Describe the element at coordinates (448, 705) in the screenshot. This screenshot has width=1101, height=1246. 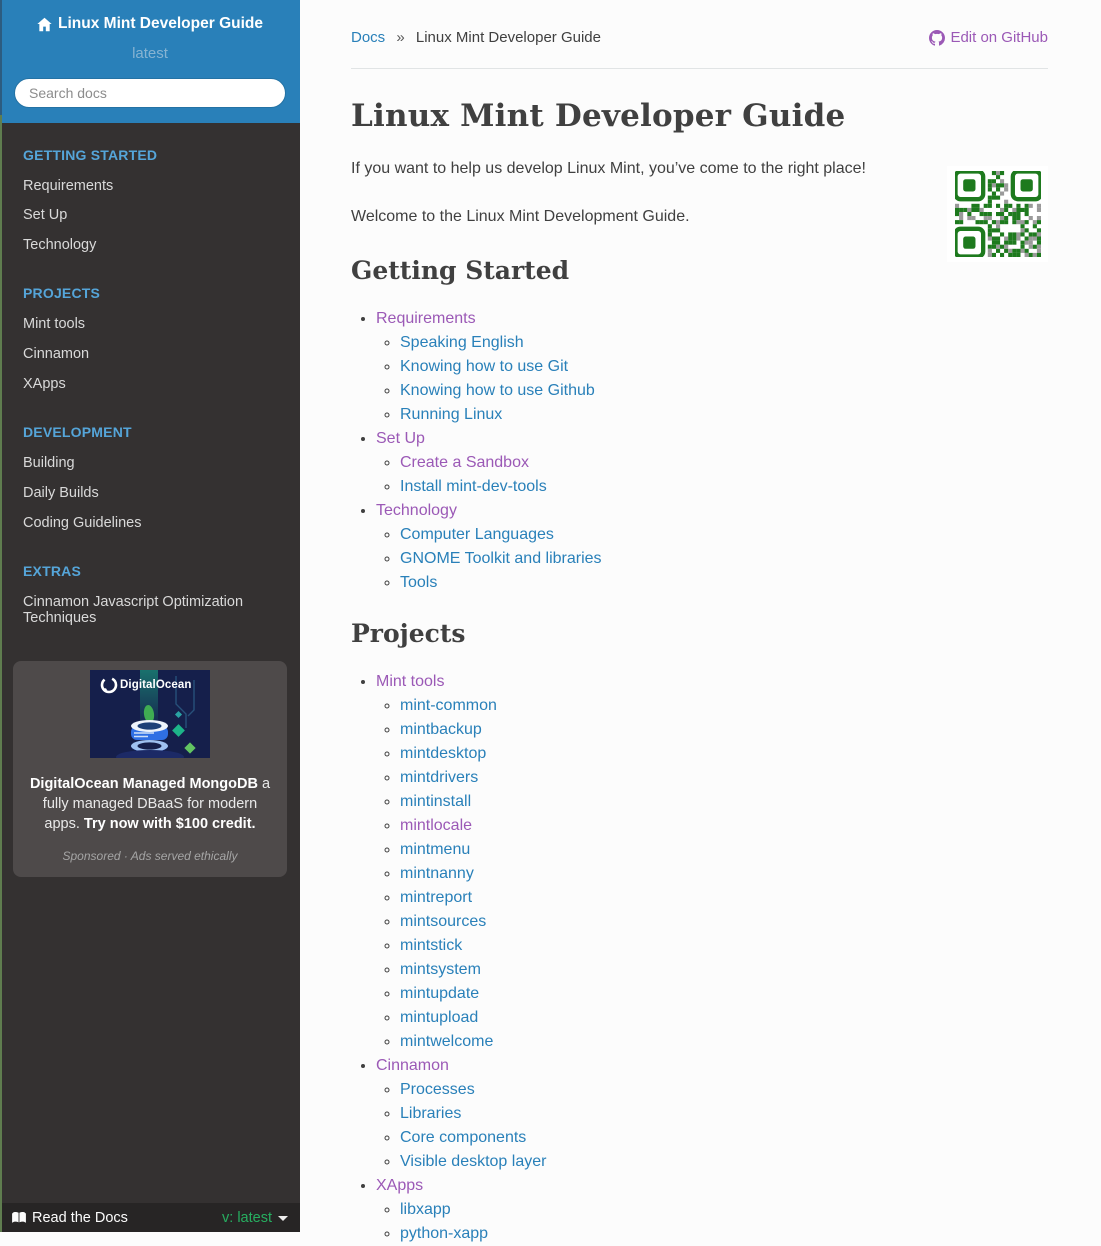
I see `doc-link-mint-common: mint-common` at that location.